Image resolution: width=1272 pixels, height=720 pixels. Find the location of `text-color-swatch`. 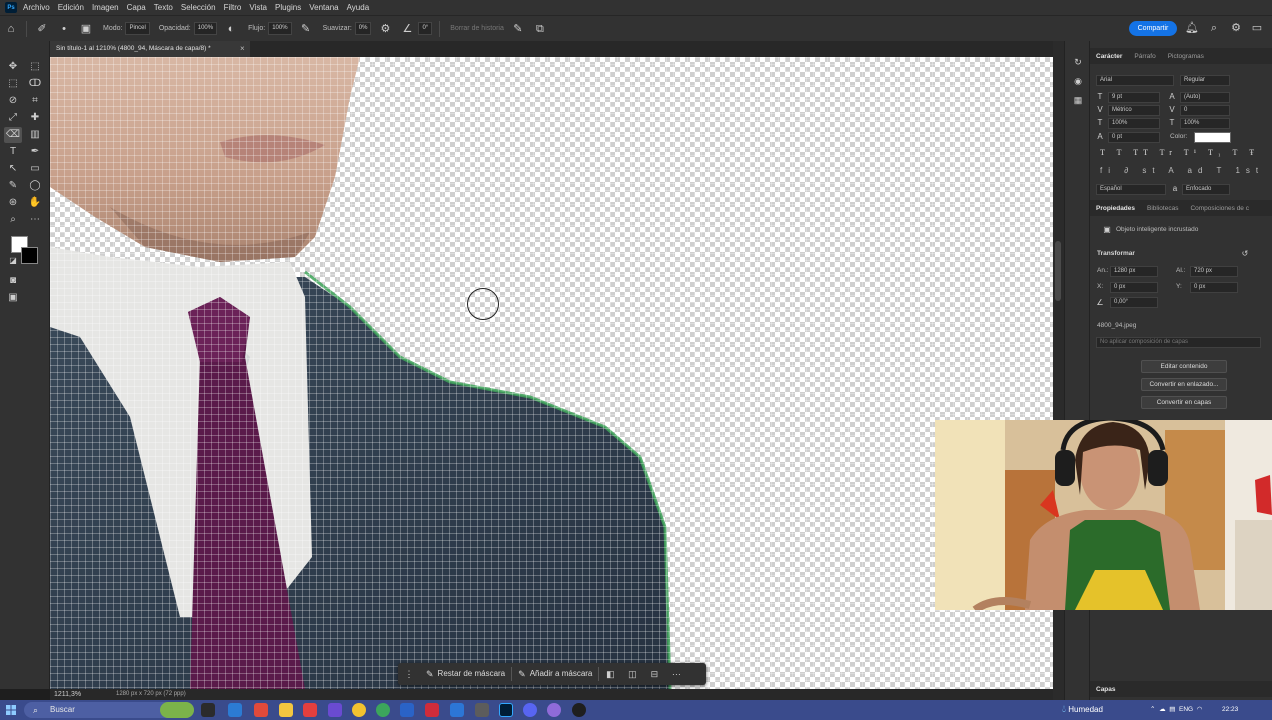

text-color-swatch is located at coordinates (1212, 137).